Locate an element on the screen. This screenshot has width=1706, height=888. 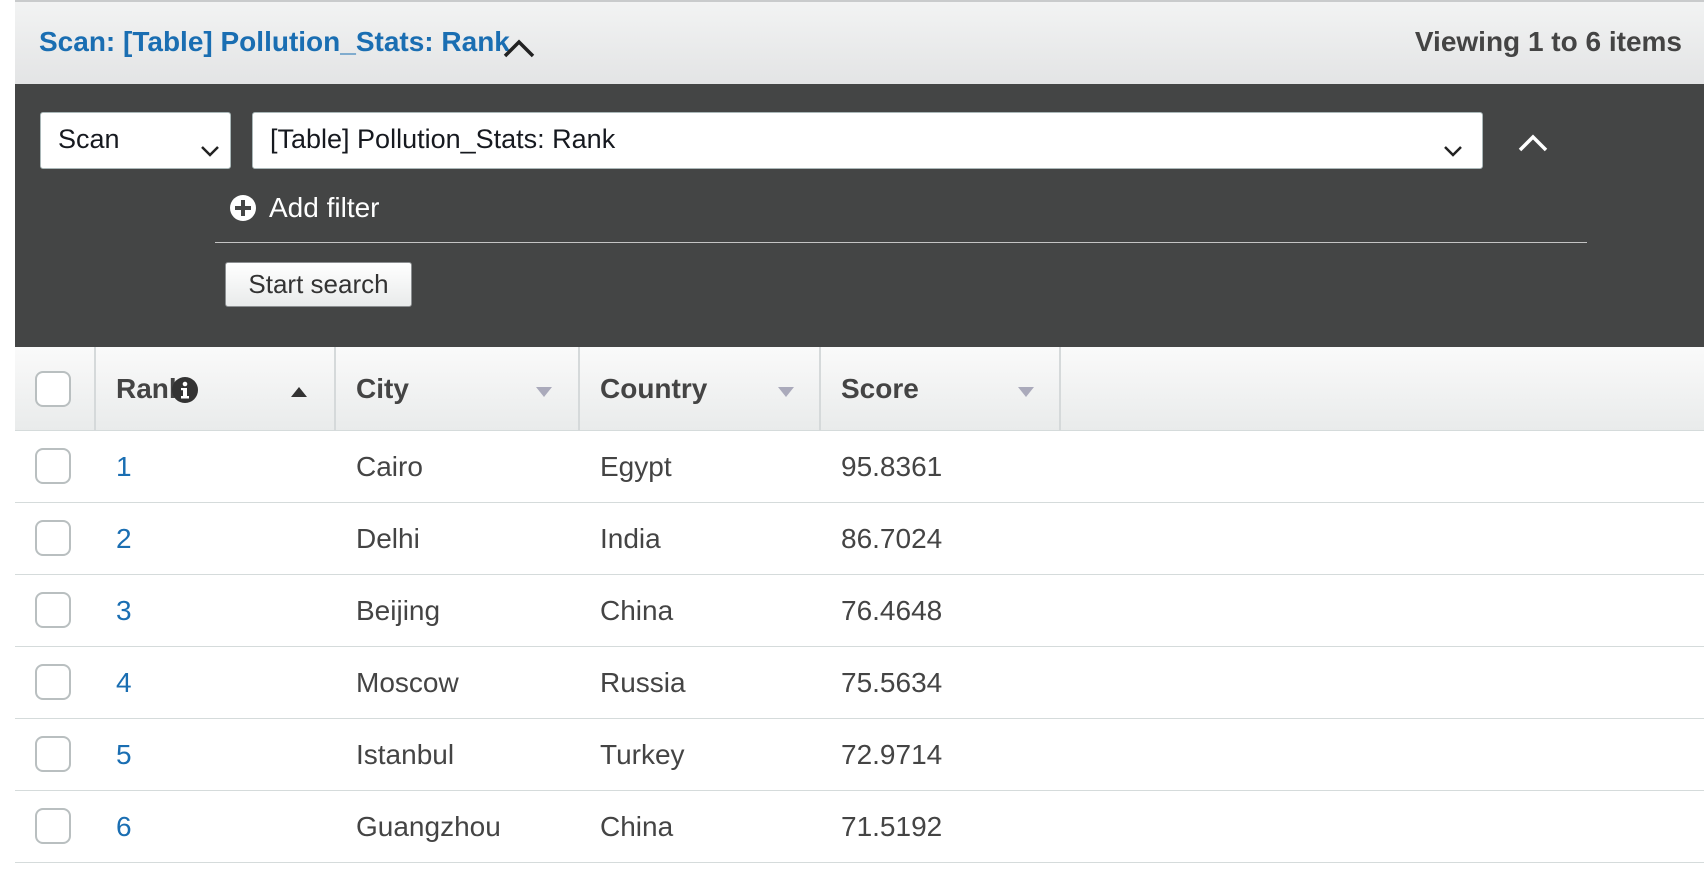
score-cell: 71.5192 is located at coordinates (892, 826).